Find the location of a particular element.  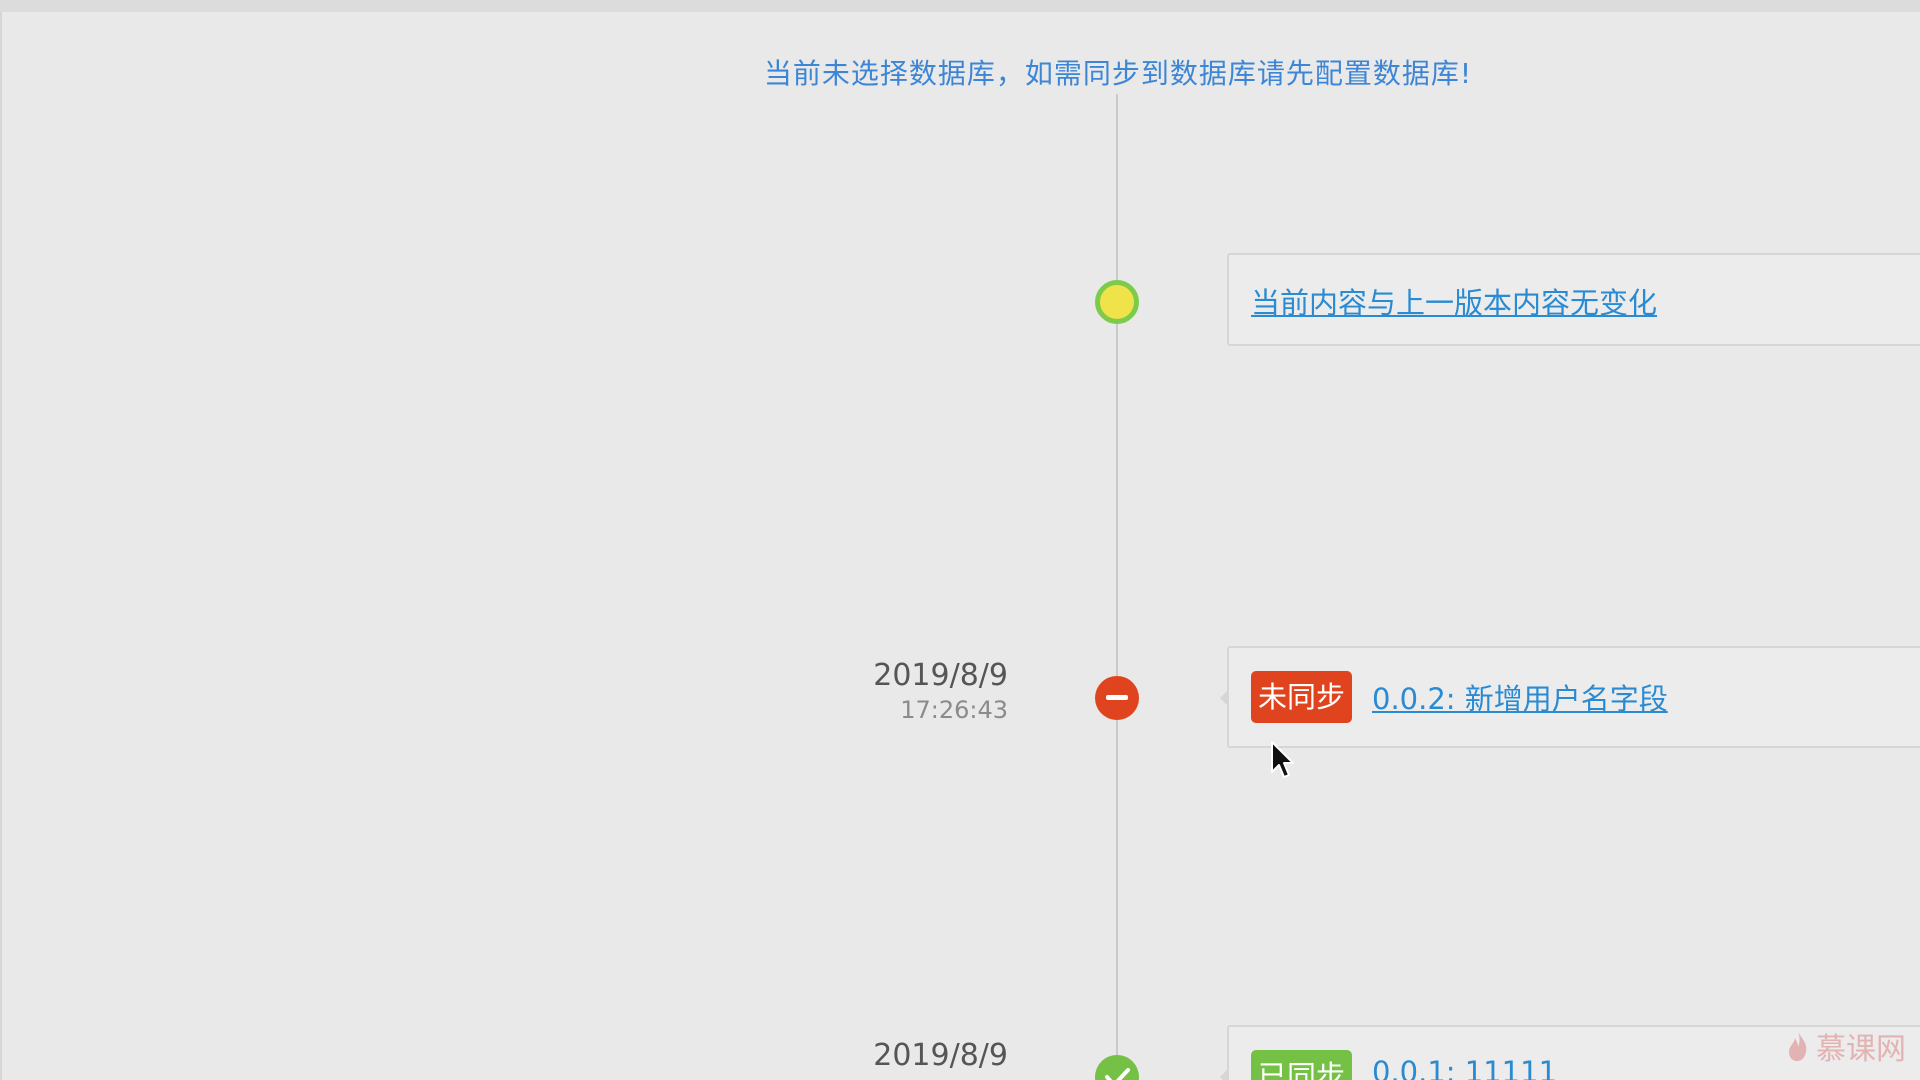

timeline-date-block: 2019/8/9 is located at coordinates (940, 1056).